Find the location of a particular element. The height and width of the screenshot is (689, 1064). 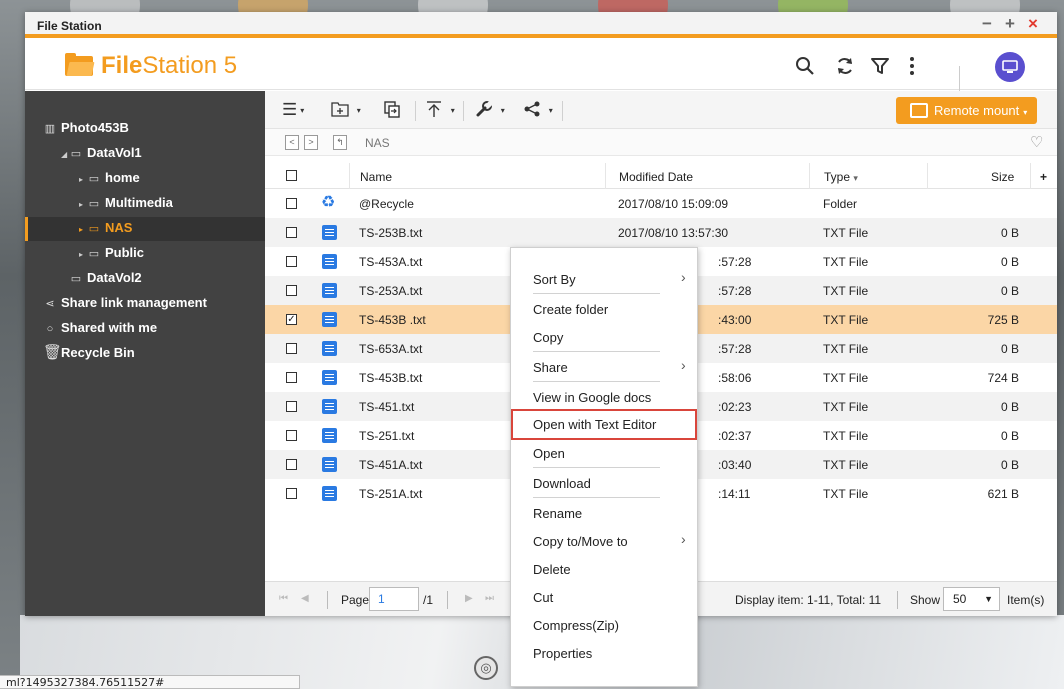

sidebar-item-shared-with-me: ○ Shared with me is located at coordinates (100, 328).